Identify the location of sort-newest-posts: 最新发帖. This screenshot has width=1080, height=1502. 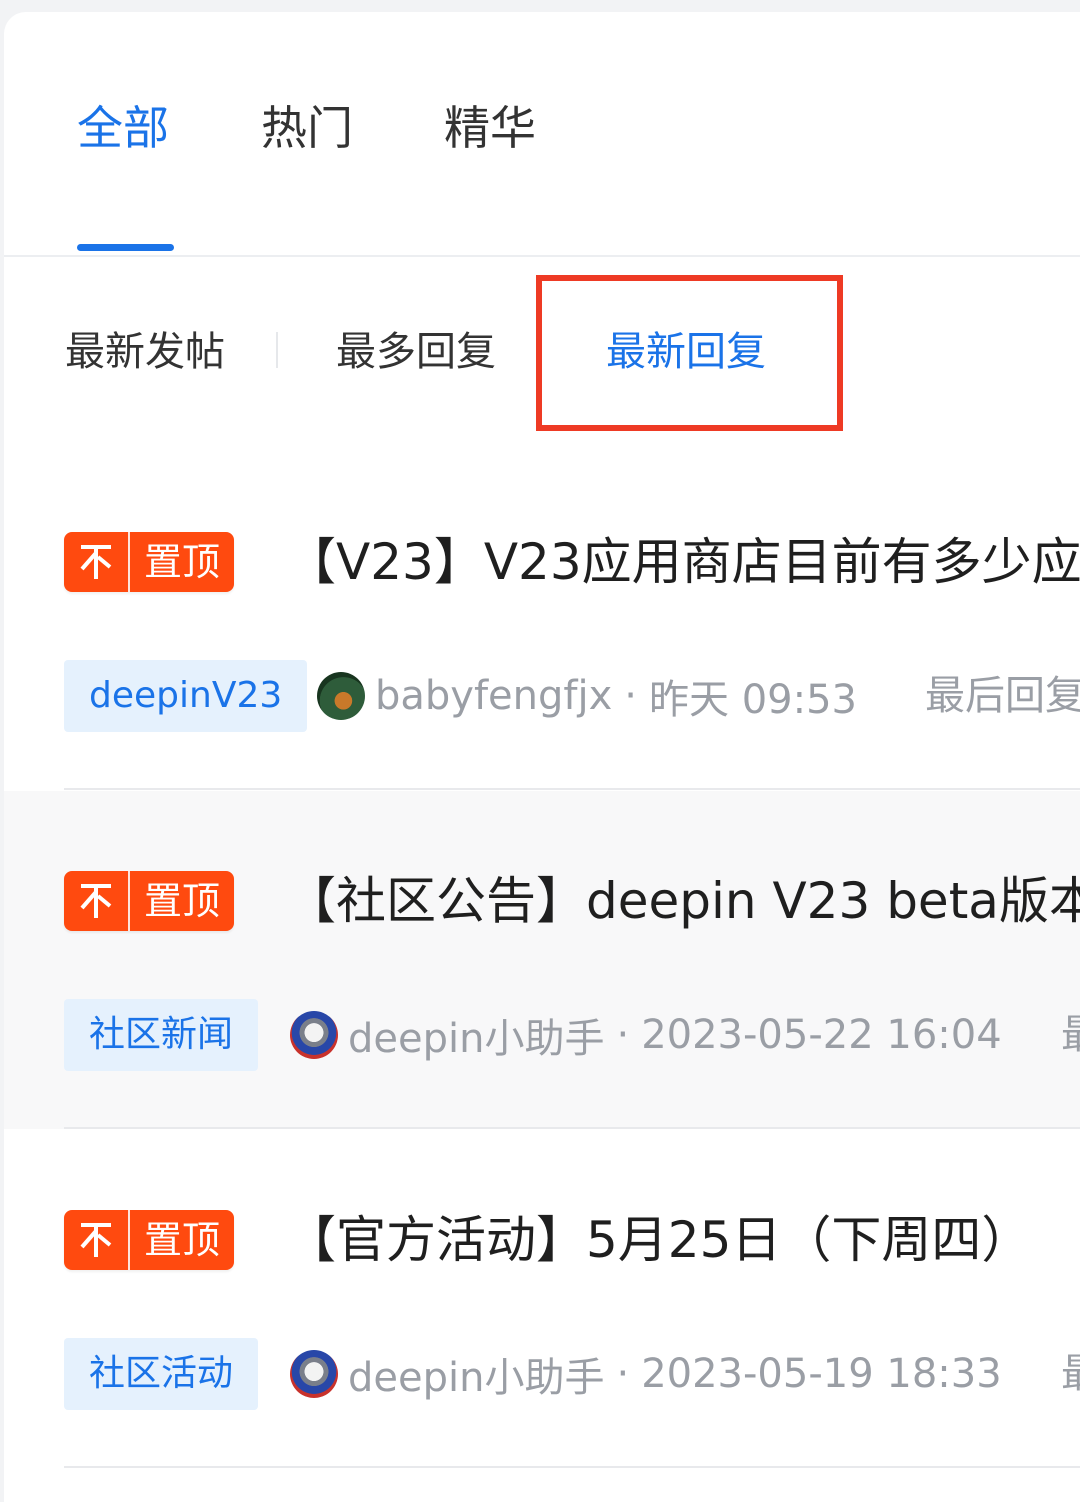
(145, 352).